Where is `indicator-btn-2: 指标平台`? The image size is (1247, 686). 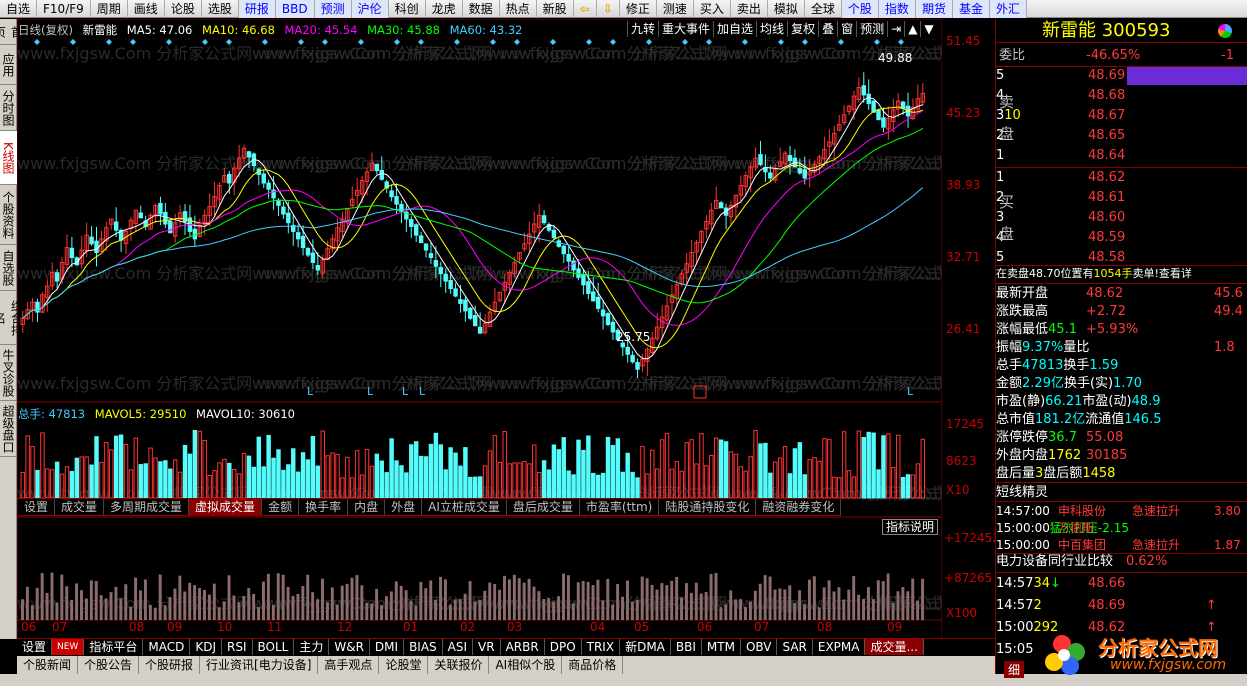
indicator-btn-2: 指标平台 is located at coordinates (114, 647).